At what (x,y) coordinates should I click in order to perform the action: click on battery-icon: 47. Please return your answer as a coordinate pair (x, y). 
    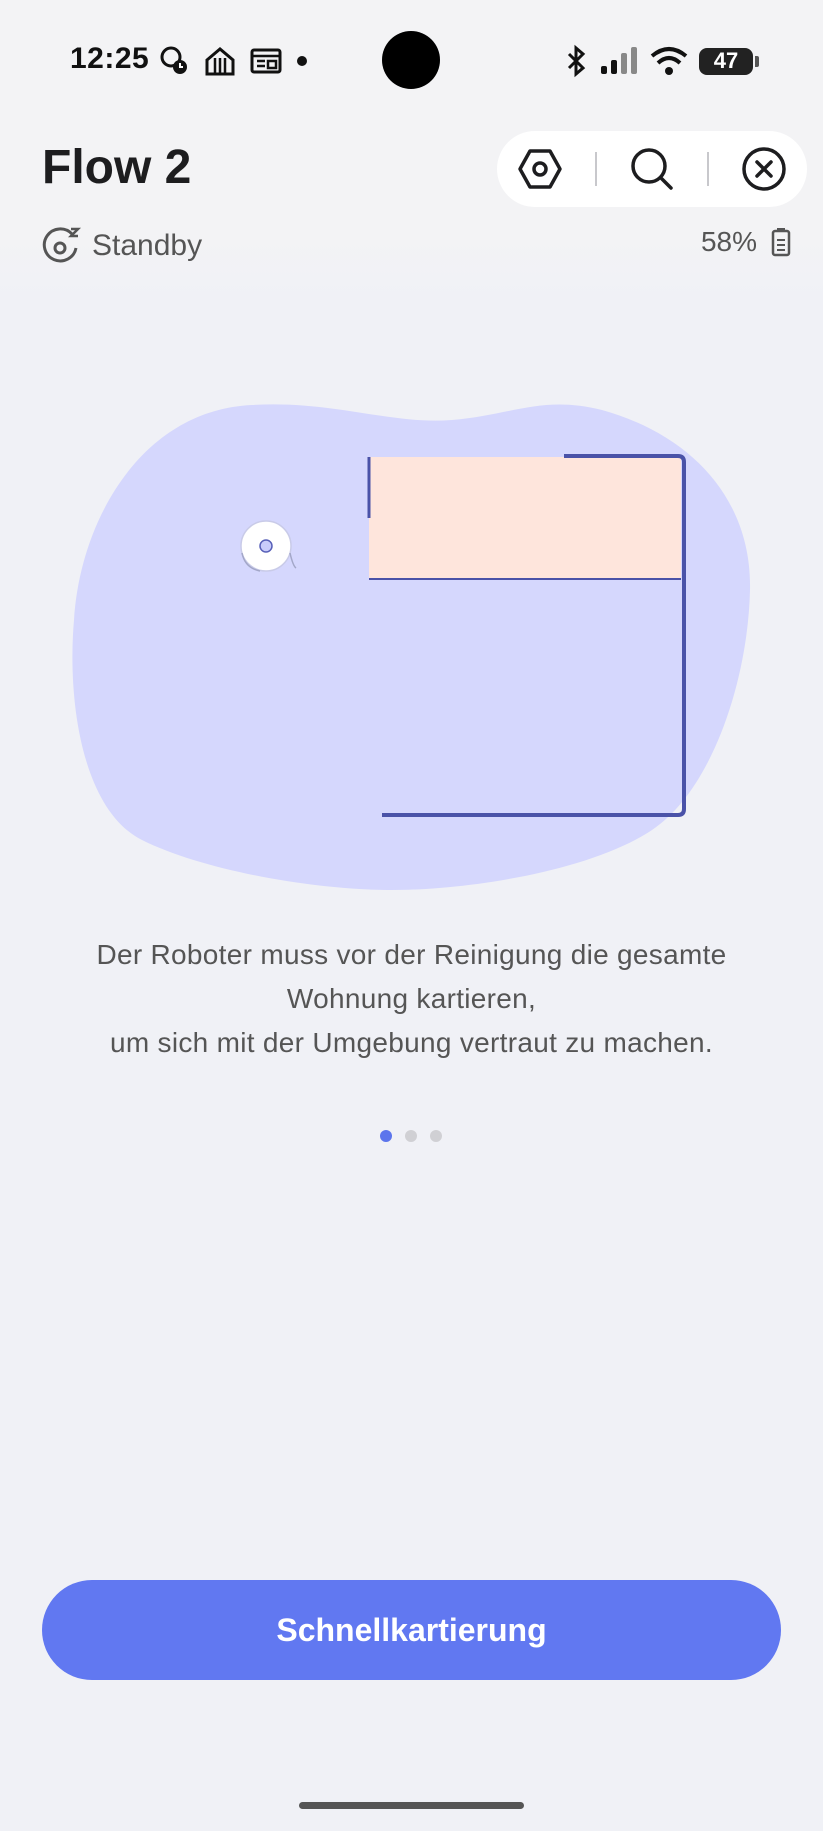
    Looking at the image, I should click on (729, 61).